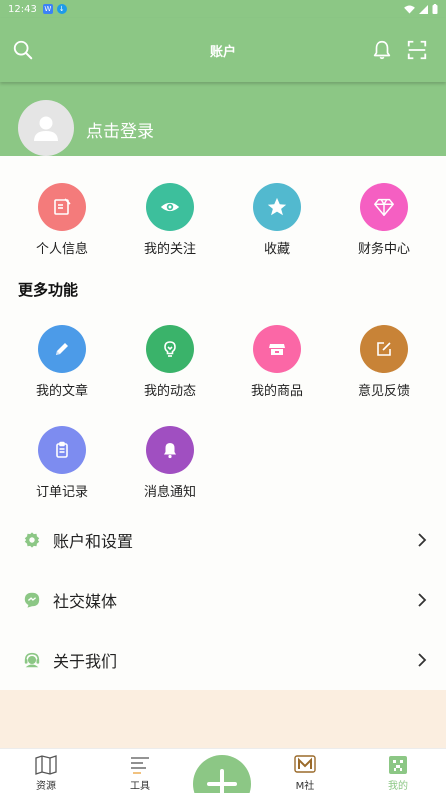 This screenshot has height=793, width=446. Describe the element at coordinates (46, 786) in the screenshot. I see `nav-label: 资源` at that location.